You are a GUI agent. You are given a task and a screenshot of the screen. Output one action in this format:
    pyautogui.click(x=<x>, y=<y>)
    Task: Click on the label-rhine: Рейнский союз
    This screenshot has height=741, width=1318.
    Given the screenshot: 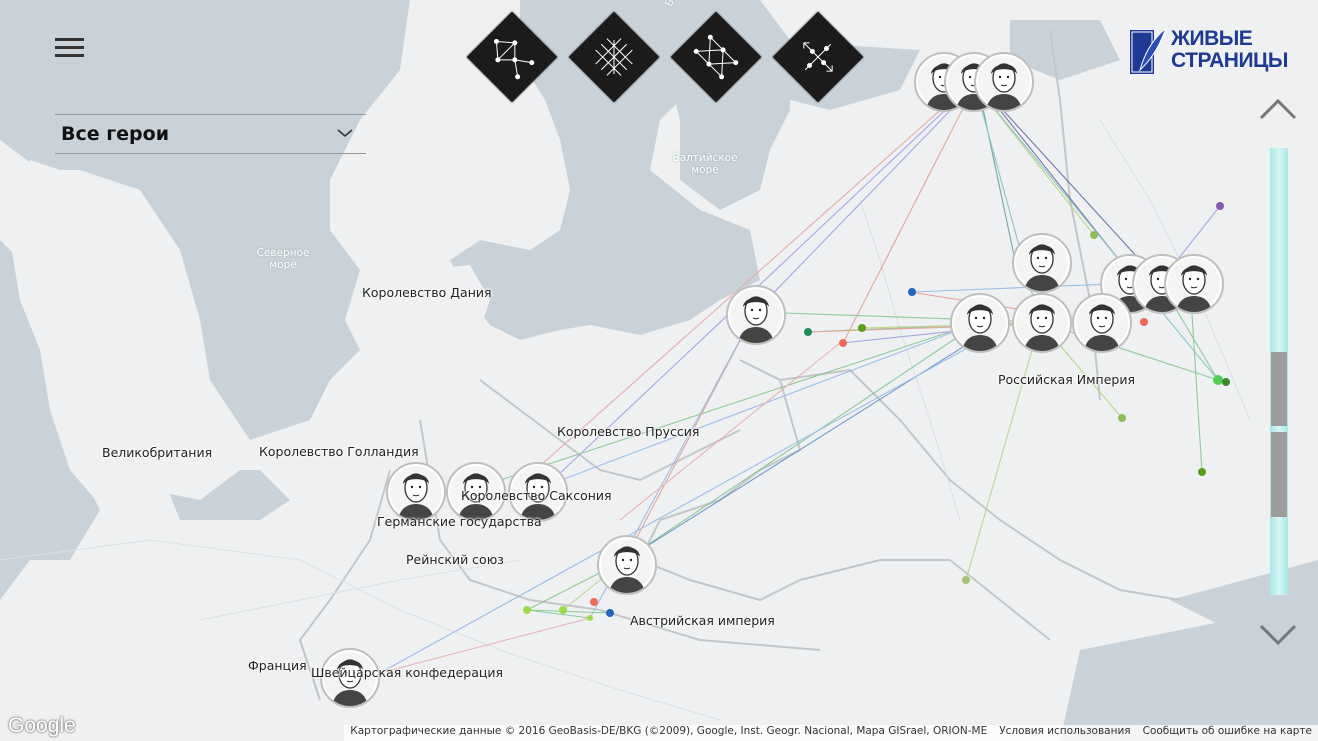 What is the action you would take?
    pyautogui.click(x=455, y=559)
    